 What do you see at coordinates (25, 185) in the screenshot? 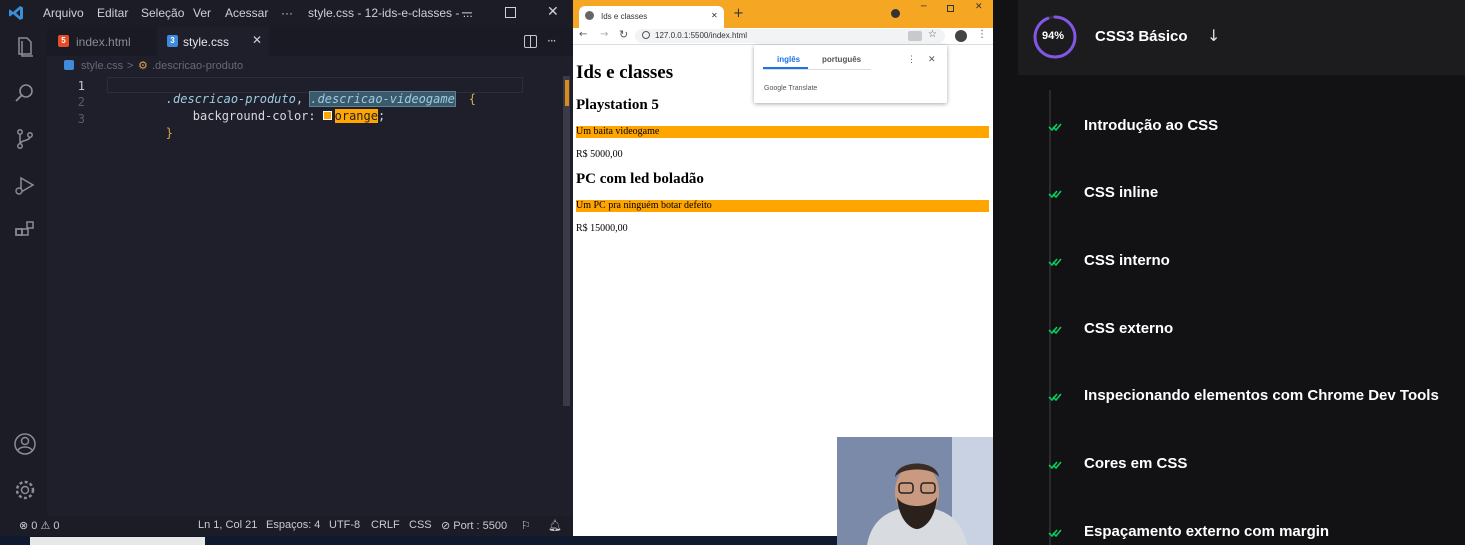
I see `run-debug-icon` at bounding box center [25, 185].